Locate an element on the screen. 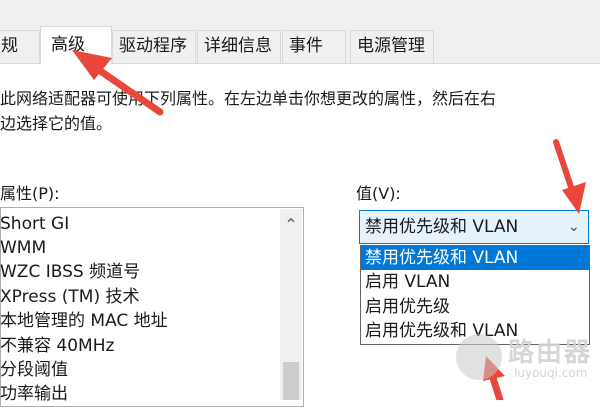 This screenshot has height=407, width=600. watermark-url: luyouqi.com is located at coordinates (551, 373).